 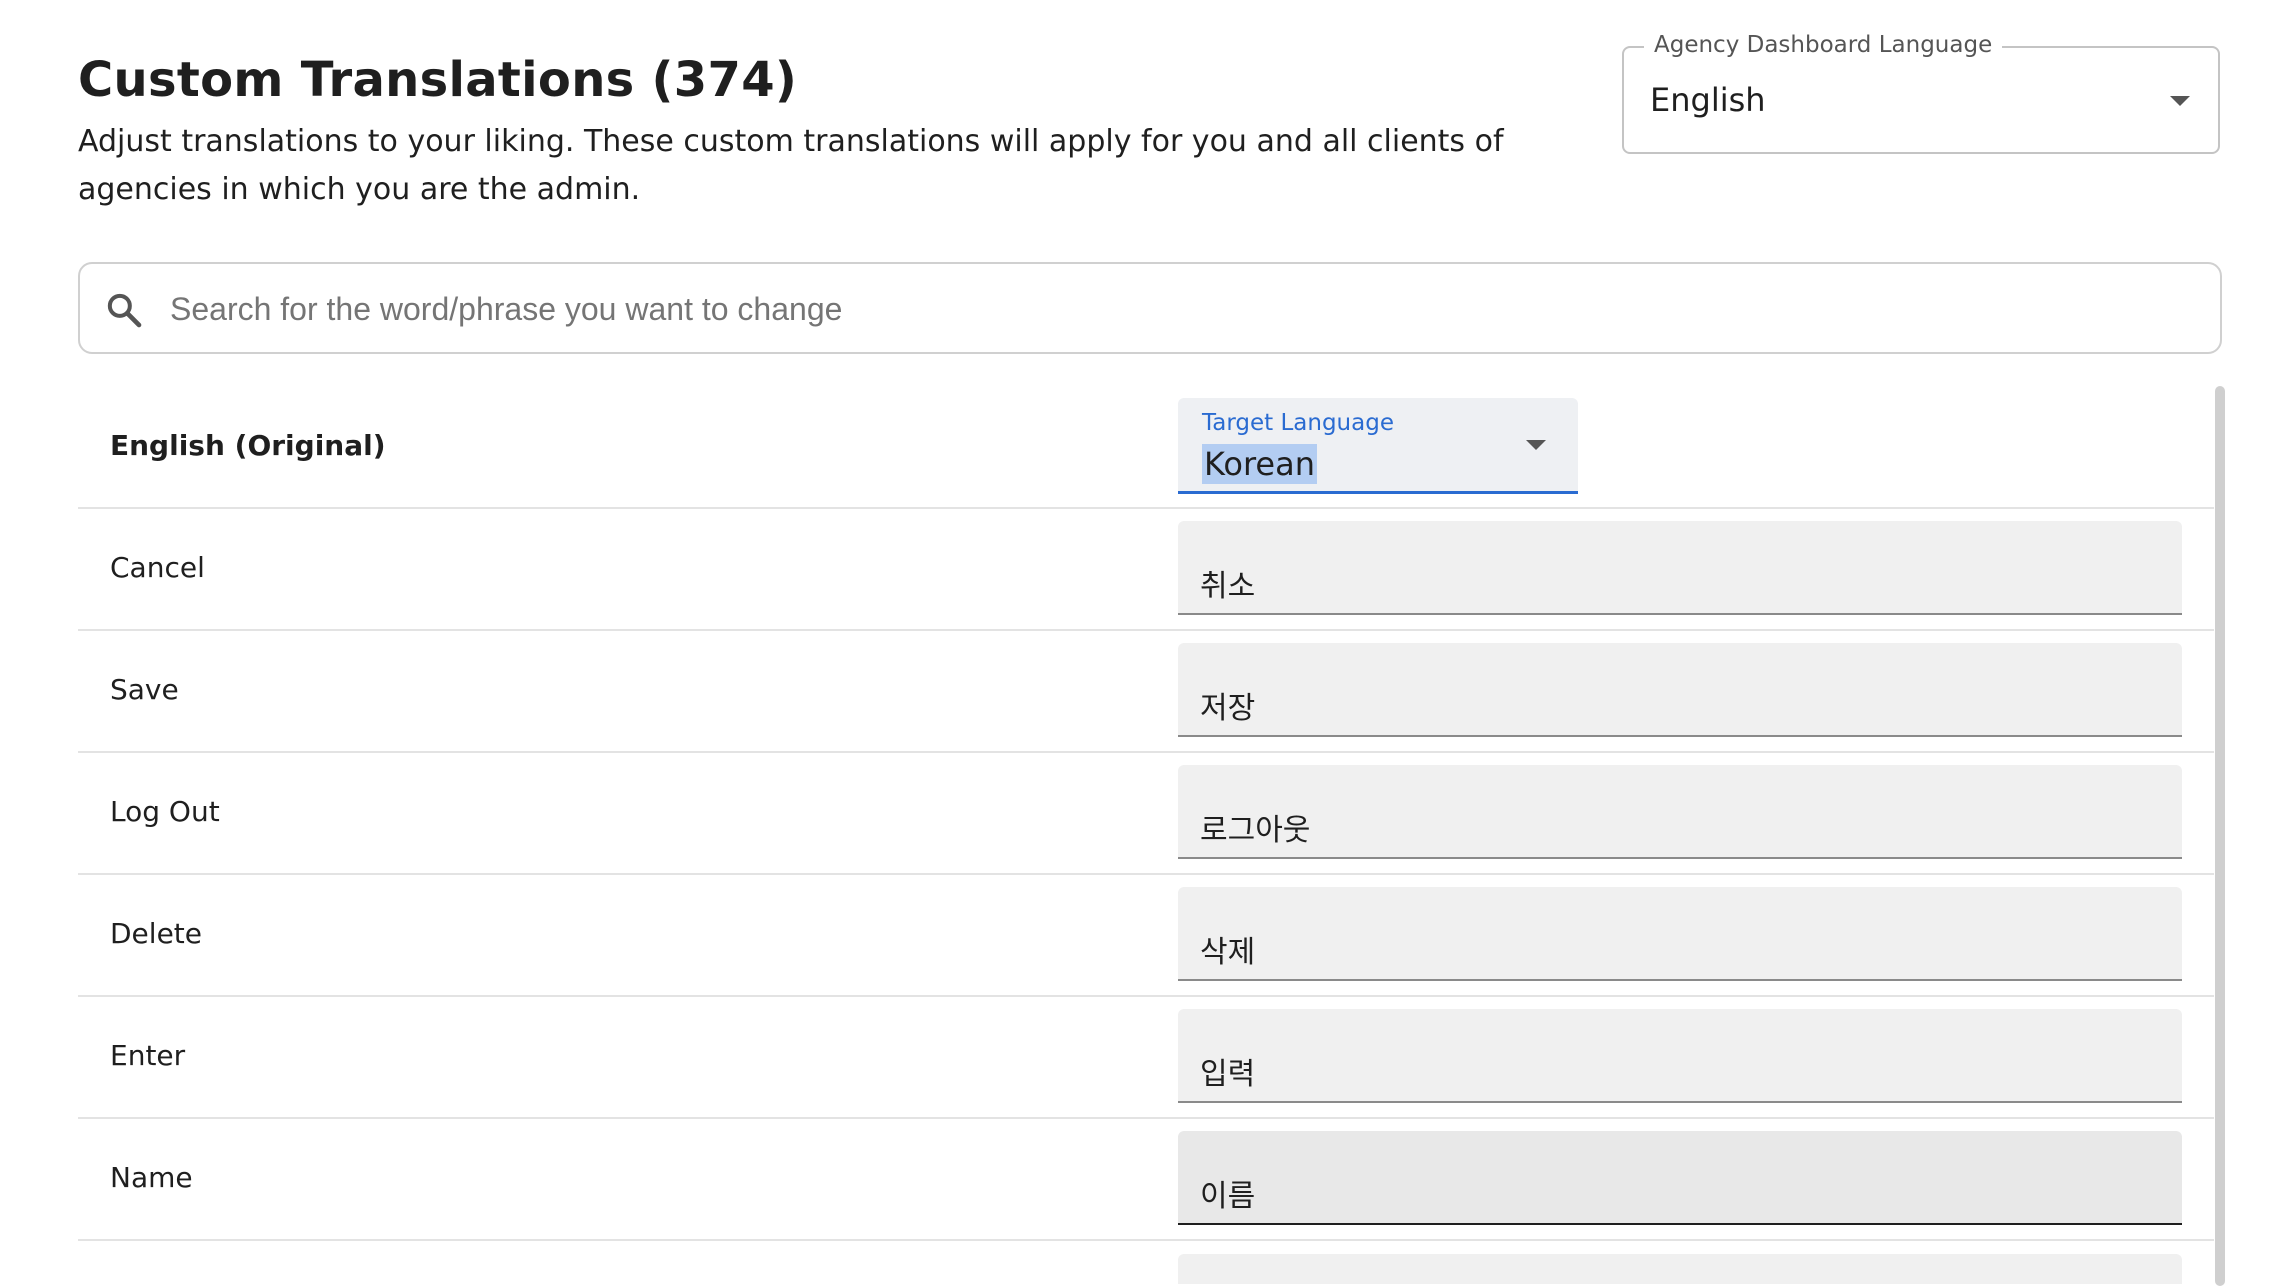 What do you see at coordinates (1146, 936) in the screenshot?
I see `table-row: Delete` at bounding box center [1146, 936].